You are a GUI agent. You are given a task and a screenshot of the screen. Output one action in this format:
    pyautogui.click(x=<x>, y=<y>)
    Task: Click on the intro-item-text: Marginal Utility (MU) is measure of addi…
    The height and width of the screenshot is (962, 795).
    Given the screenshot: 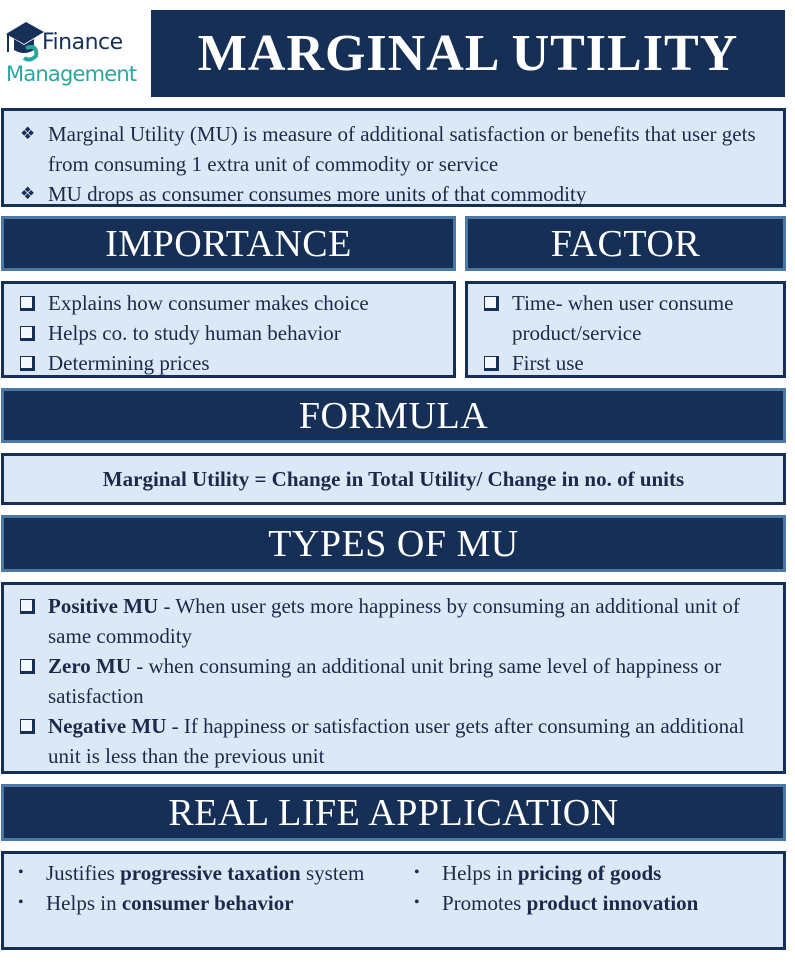 What is the action you would take?
    pyautogui.click(x=402, y=149)
    